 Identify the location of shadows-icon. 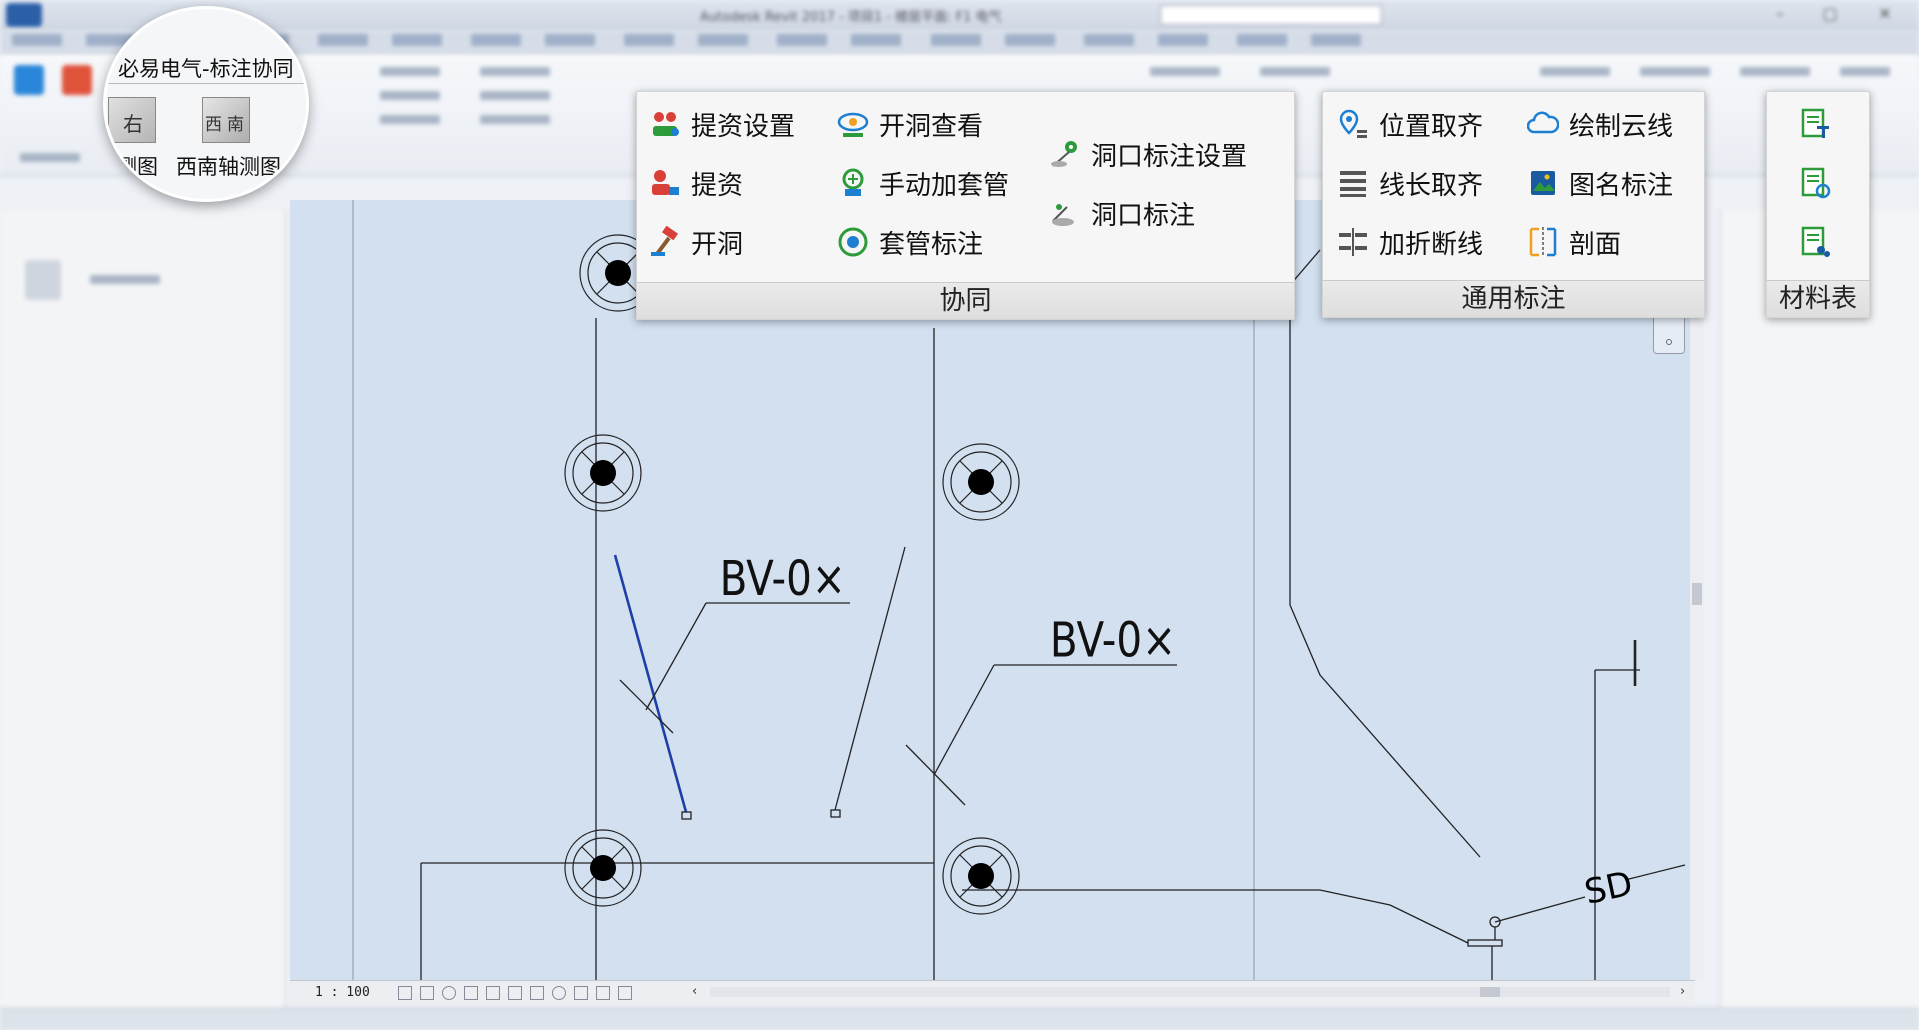
(471, 993).